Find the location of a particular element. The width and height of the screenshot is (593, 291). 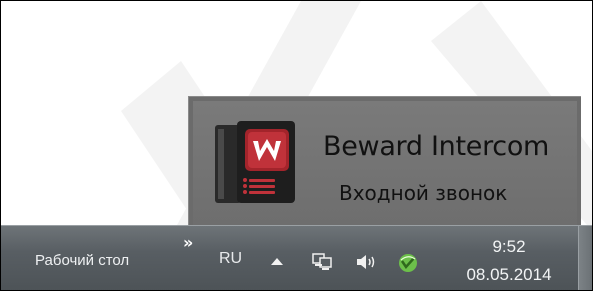

volume-icon is located at coordinates (367, 262).